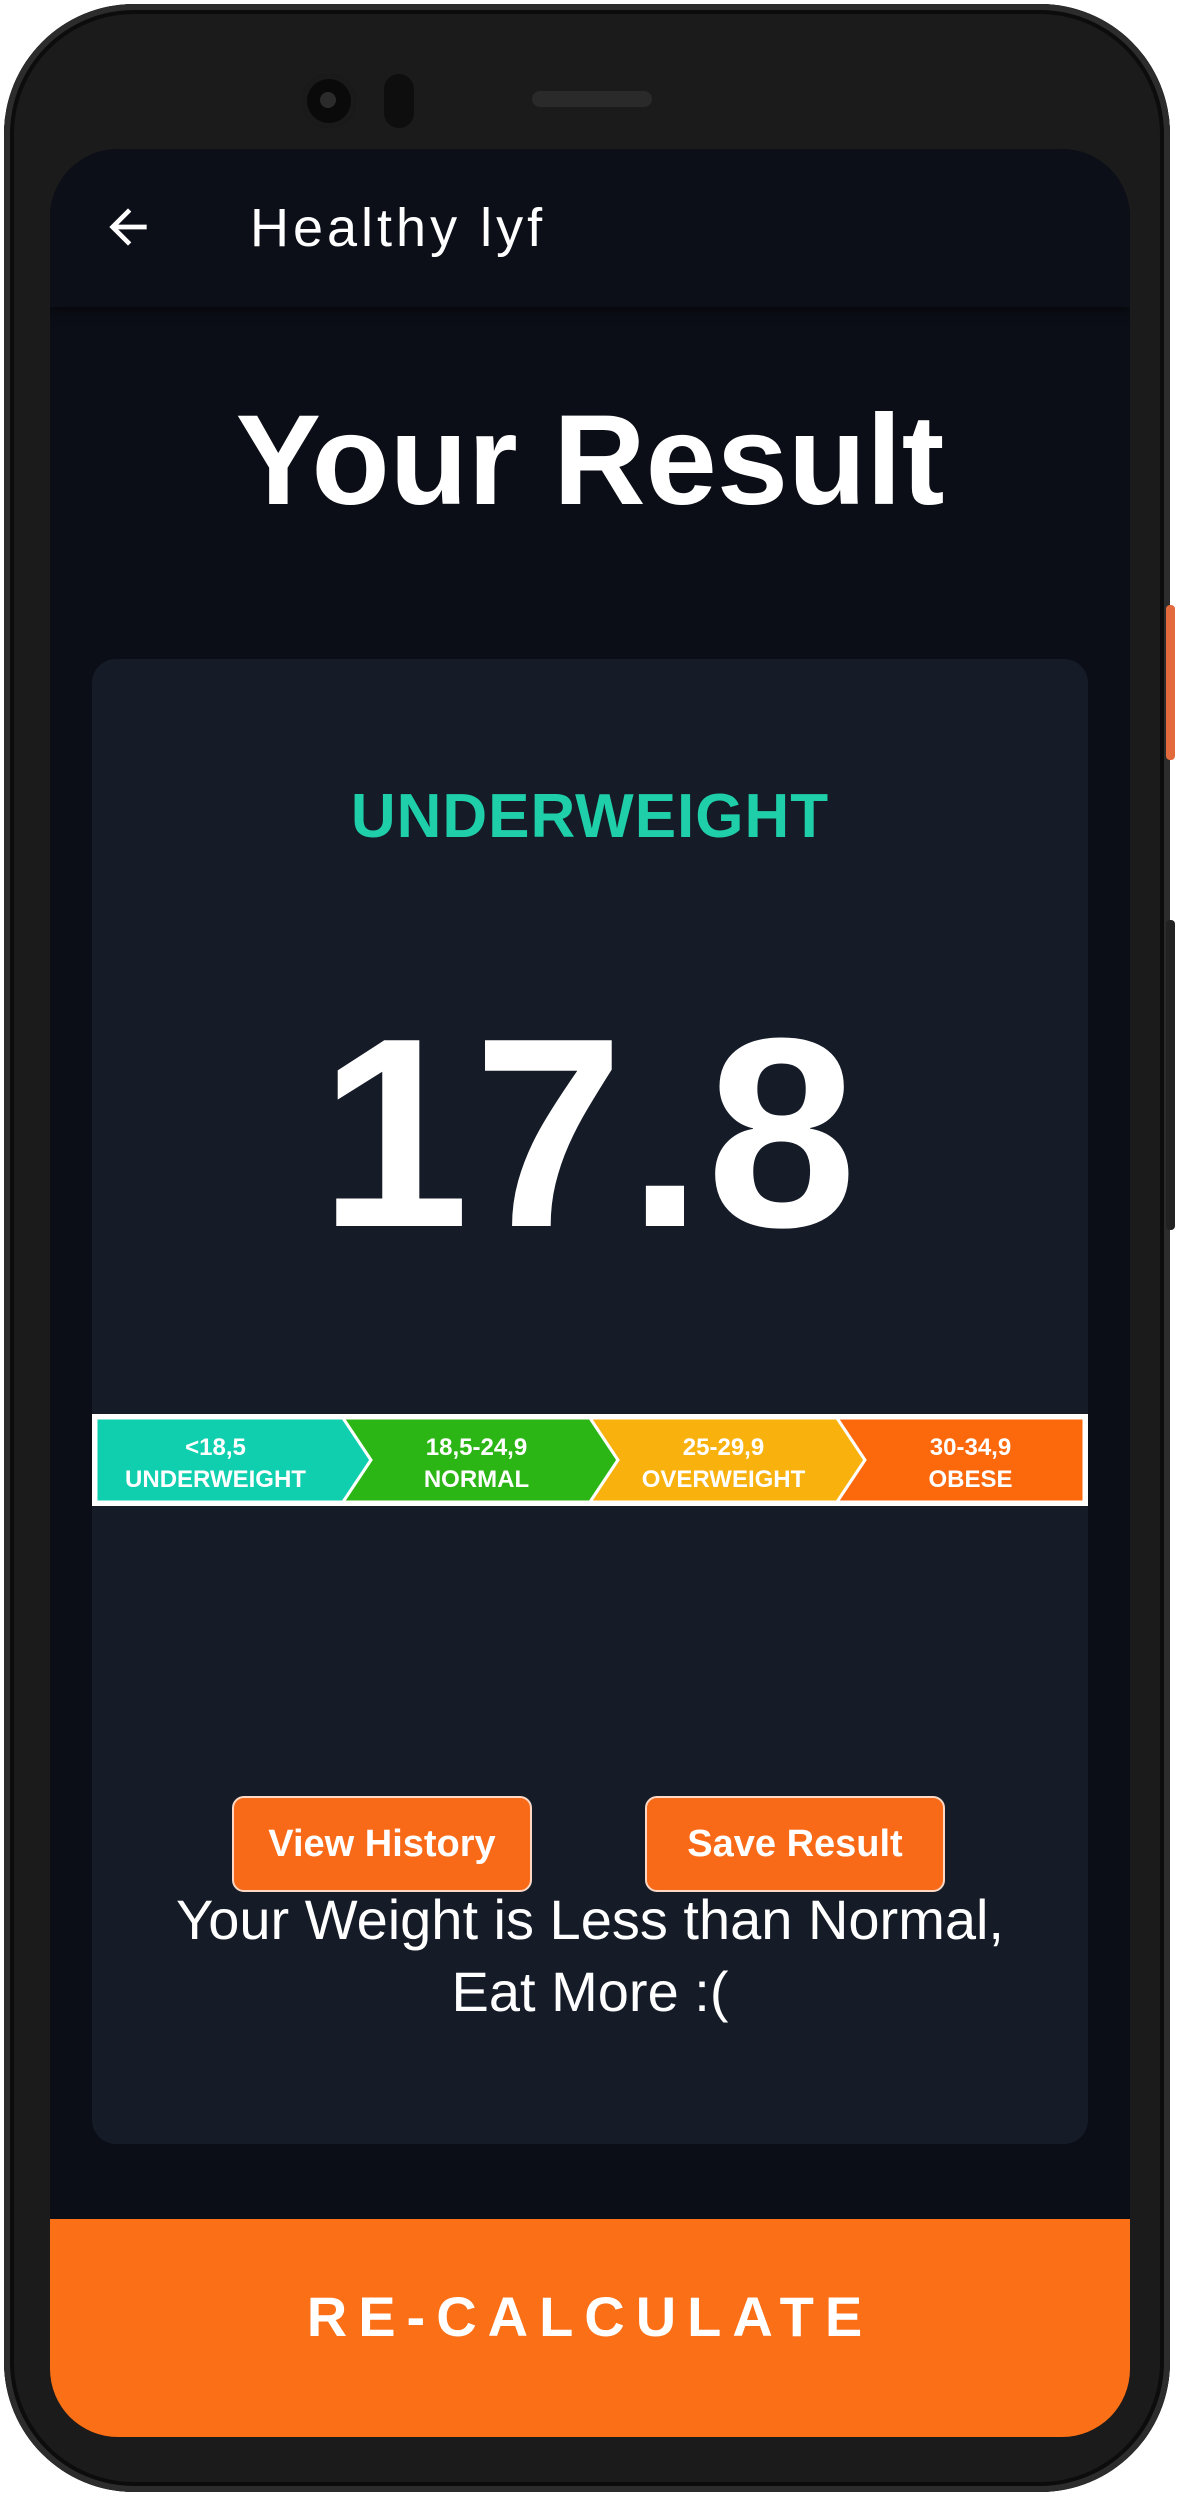  Describe the element at coordinates (590, 460) in the screenshot. I see `page-title: Your Result` at that location.